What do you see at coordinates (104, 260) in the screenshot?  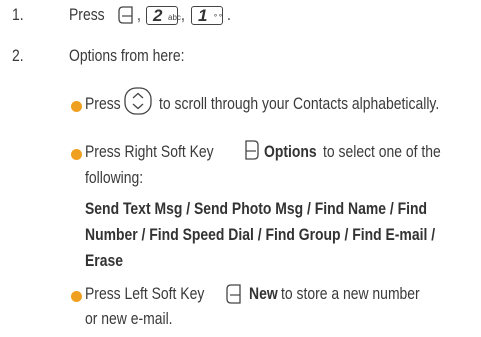 I see `options-list-line-3: Erase` at bounding box center [104, 260].